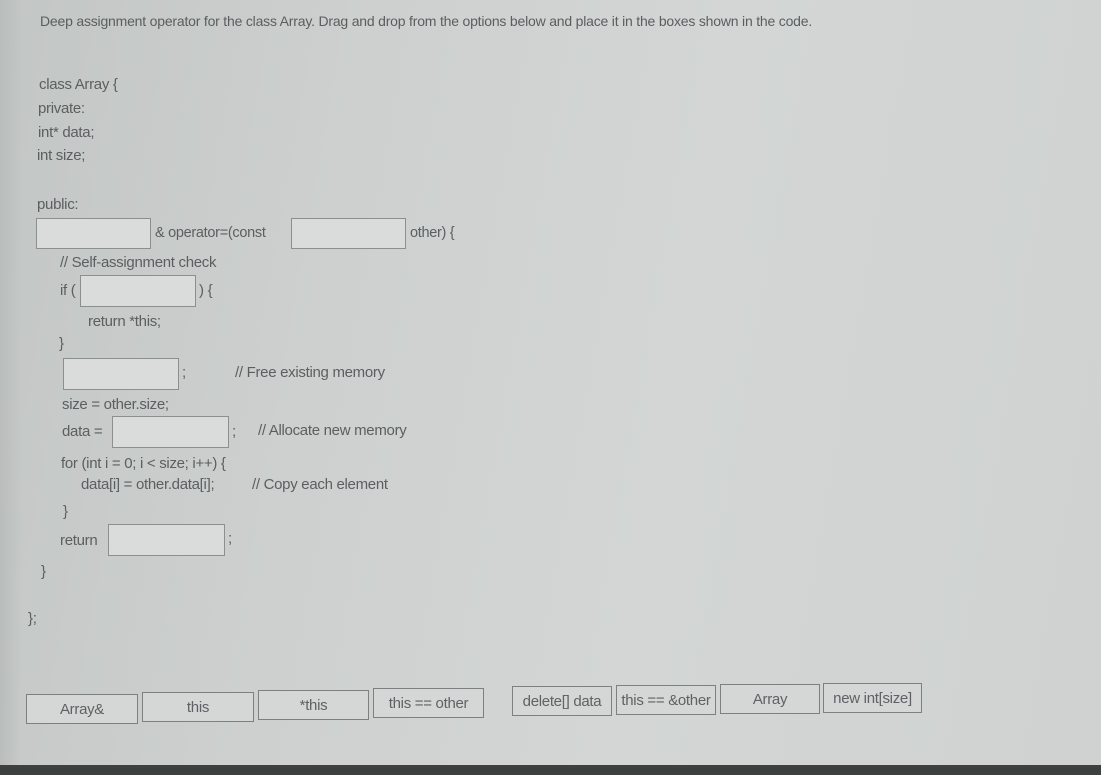 This screenshot has width=1101, height=775. Describe the element at coordinates (428, 703) in the screenshot. I see `option-this-eq-other: this == other` at that location.